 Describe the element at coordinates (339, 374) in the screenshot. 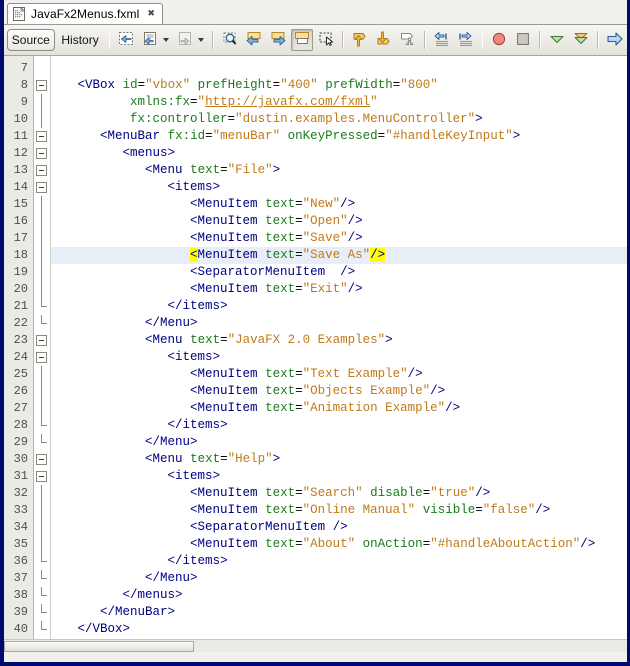

I see `code-line: <MenuItem text="Text Example"/>` at that location.